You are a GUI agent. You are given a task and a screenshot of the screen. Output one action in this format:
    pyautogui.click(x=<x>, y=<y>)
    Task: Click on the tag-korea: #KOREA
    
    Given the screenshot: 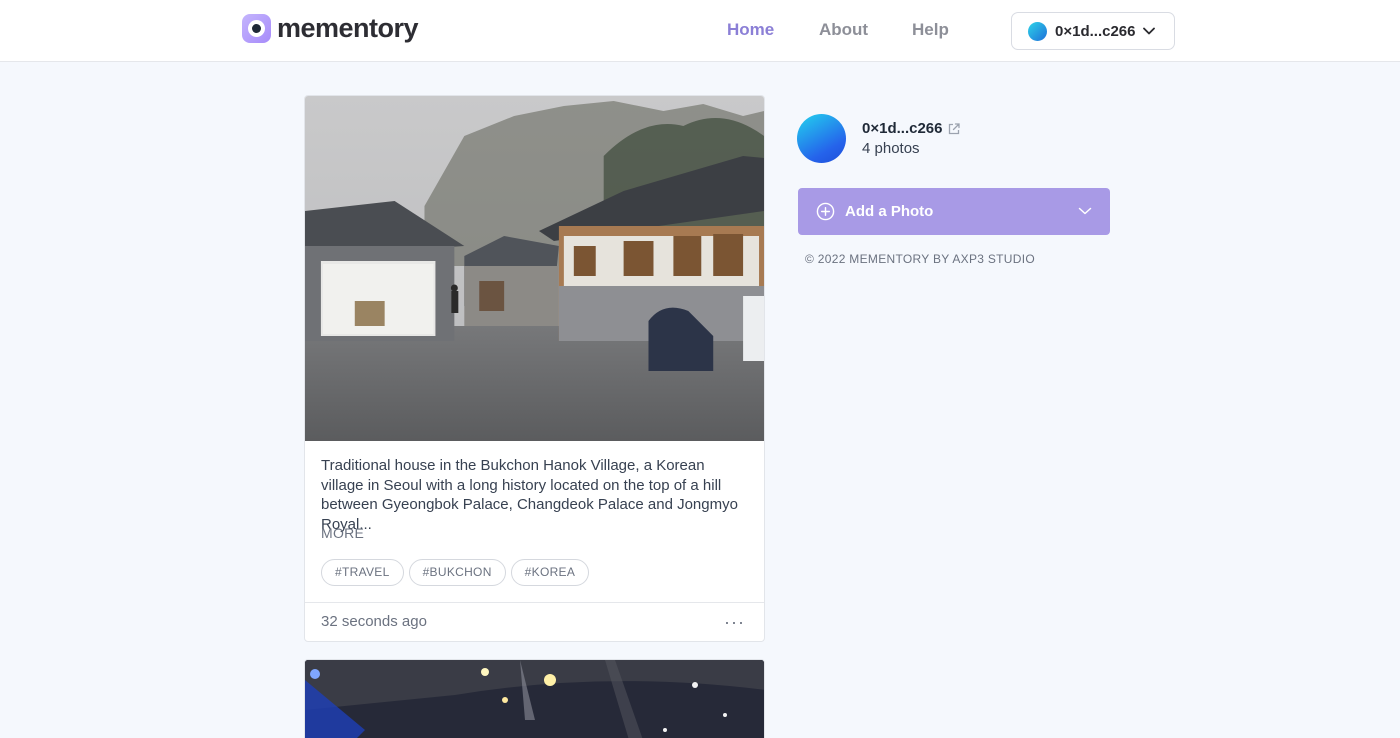 What is the action you would take?
    pyautogui.click(x=550, y=572)
    